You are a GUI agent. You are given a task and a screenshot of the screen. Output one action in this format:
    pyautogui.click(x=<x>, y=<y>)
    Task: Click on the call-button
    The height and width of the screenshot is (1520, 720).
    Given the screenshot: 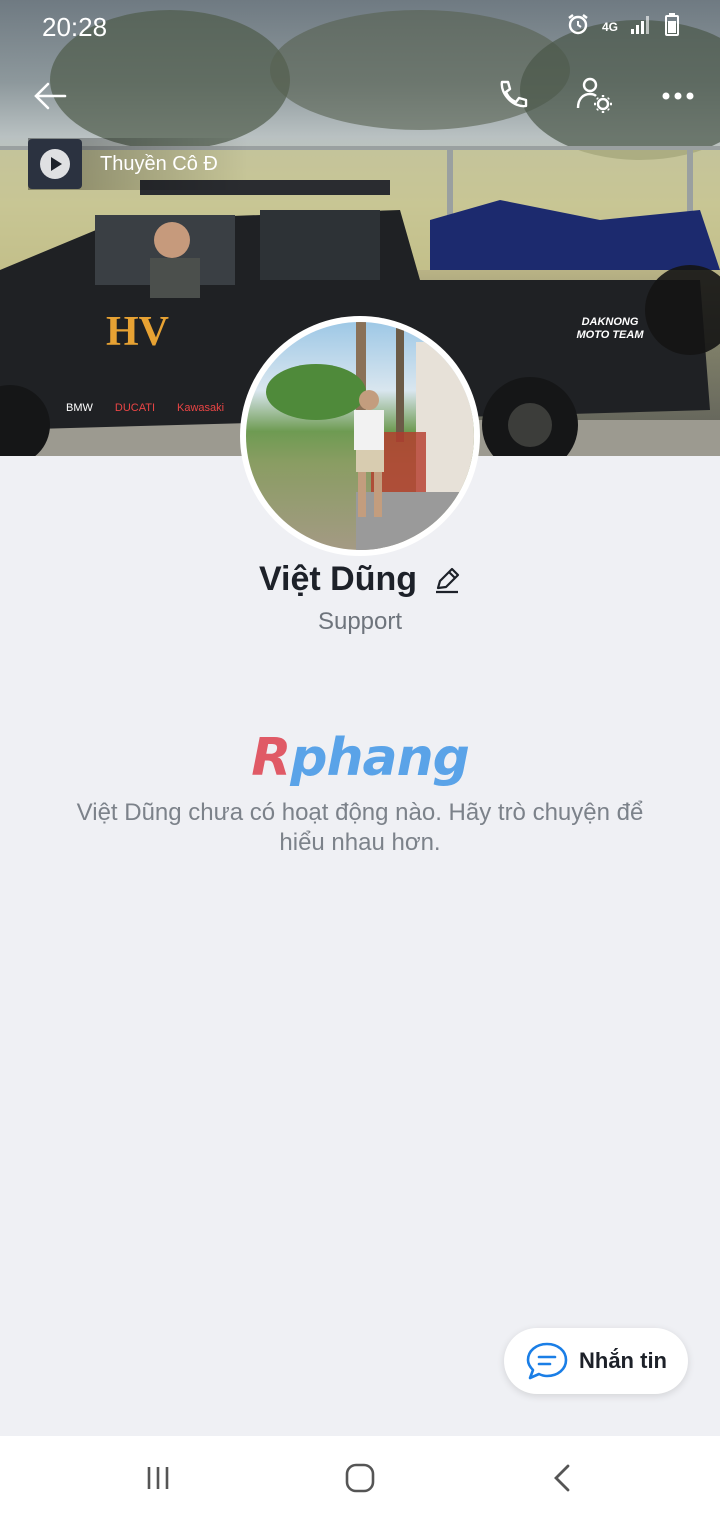 What is the action you would take?
    pyautogui.click(x=512, y=96)
    